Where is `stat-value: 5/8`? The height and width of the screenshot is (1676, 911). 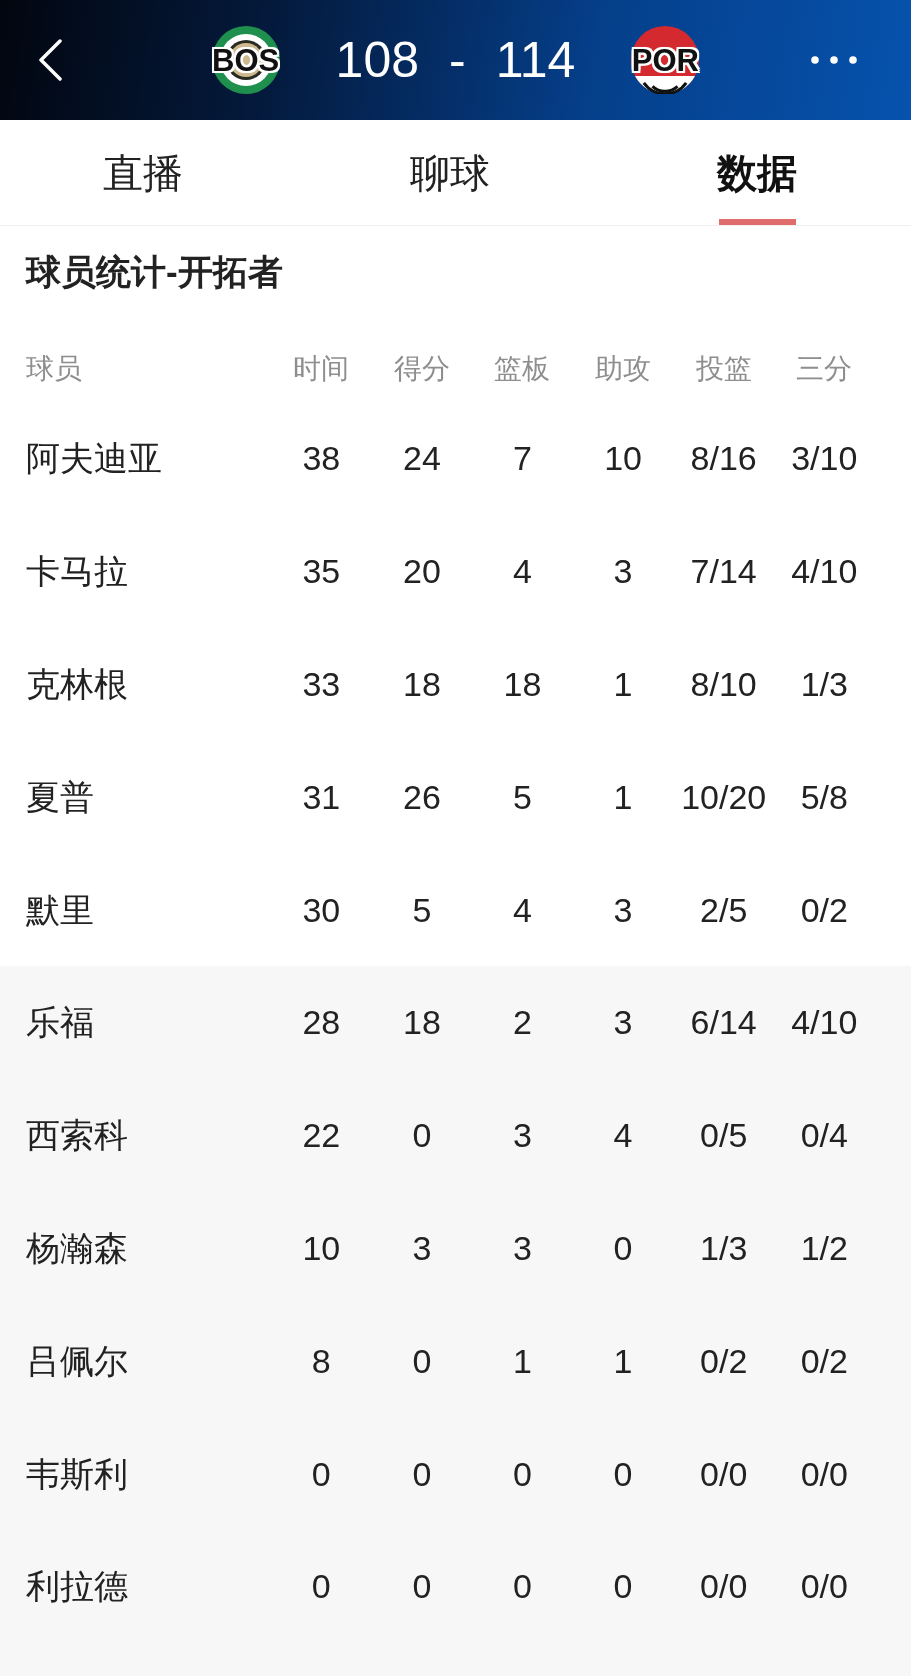 stat-value: 5/8 is located at coordinates (824, 796).